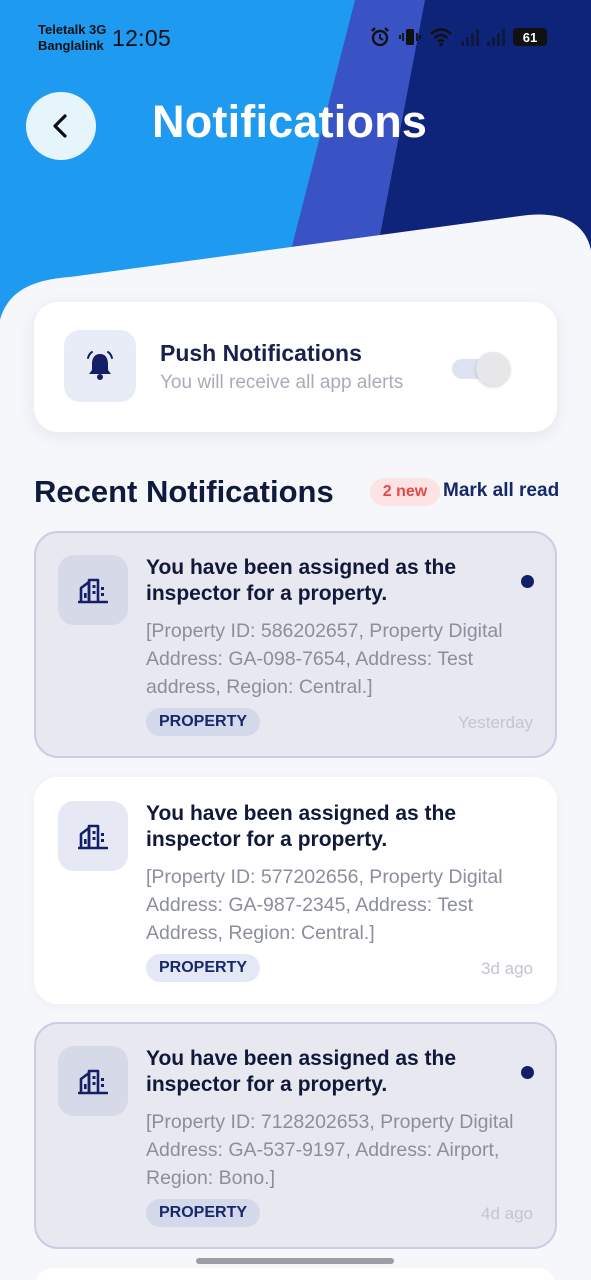 This screenshot has width=591, height=1280. What do you see at coordinates (501, 491) in the screenshot?
I see `mark-all-read-button: Mark all read` at bounding box center [501, 491].